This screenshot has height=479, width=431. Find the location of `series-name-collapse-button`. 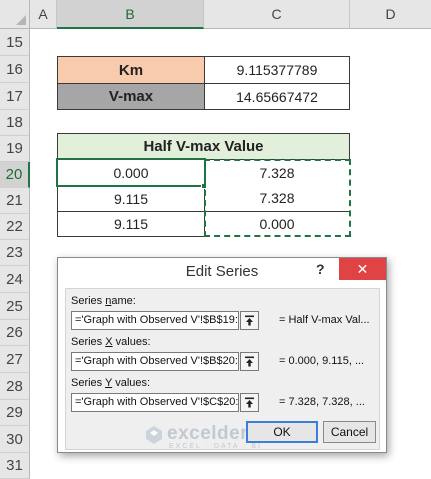

series-name-collapse-button is located at coordinates (249, 320).